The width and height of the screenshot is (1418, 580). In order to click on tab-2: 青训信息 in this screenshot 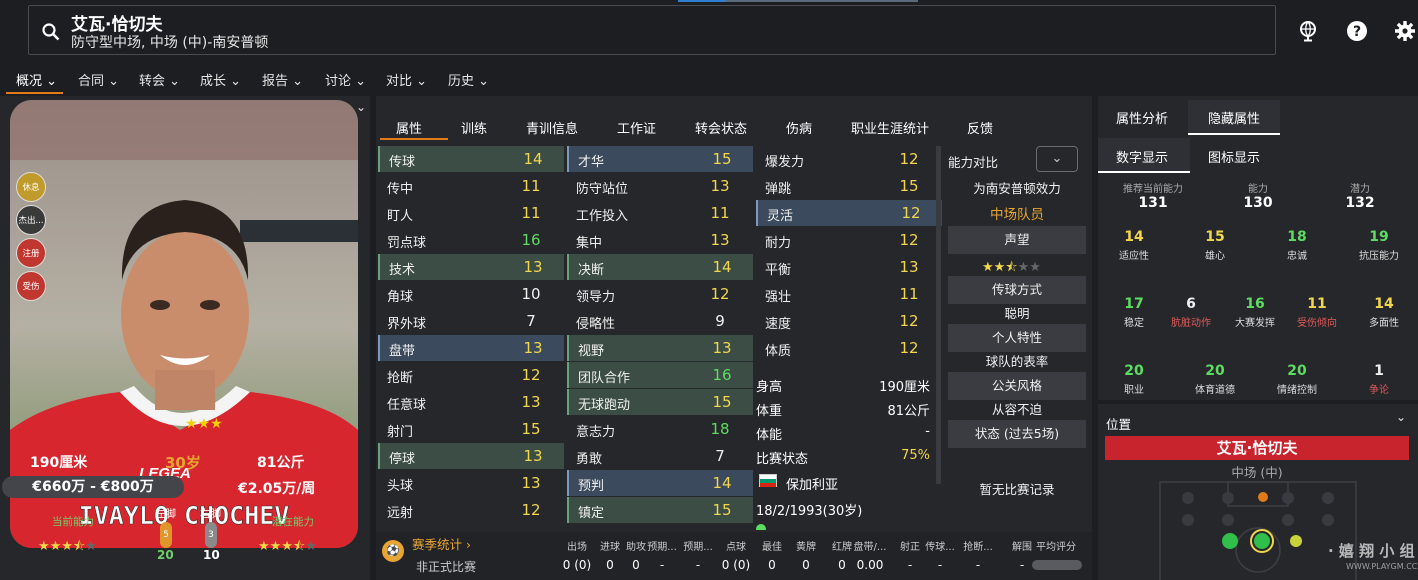, I will do `click(552, 127)`.